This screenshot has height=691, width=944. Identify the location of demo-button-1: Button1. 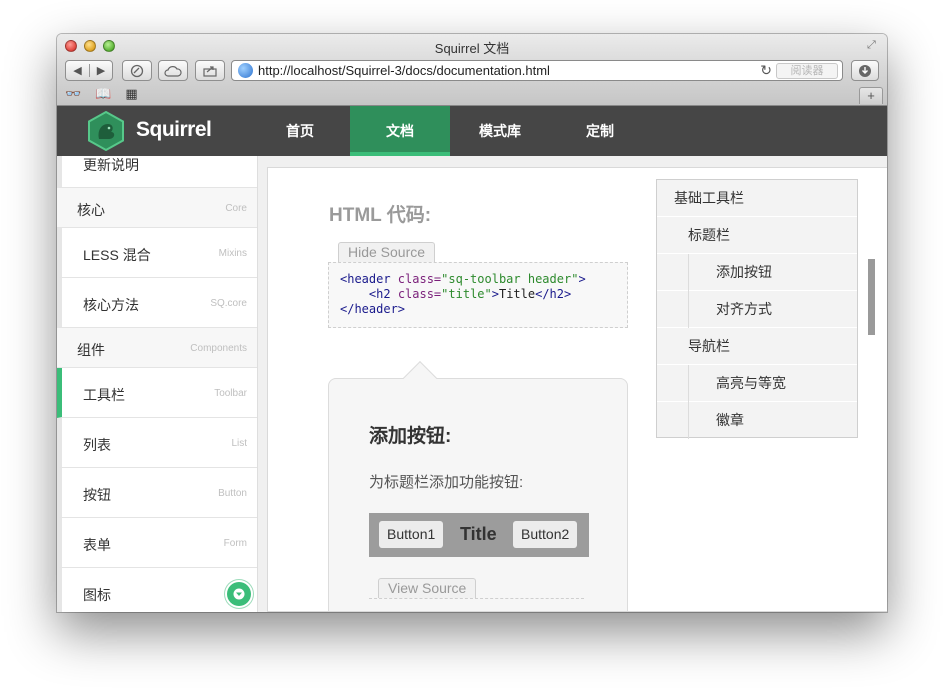
(411, 534).